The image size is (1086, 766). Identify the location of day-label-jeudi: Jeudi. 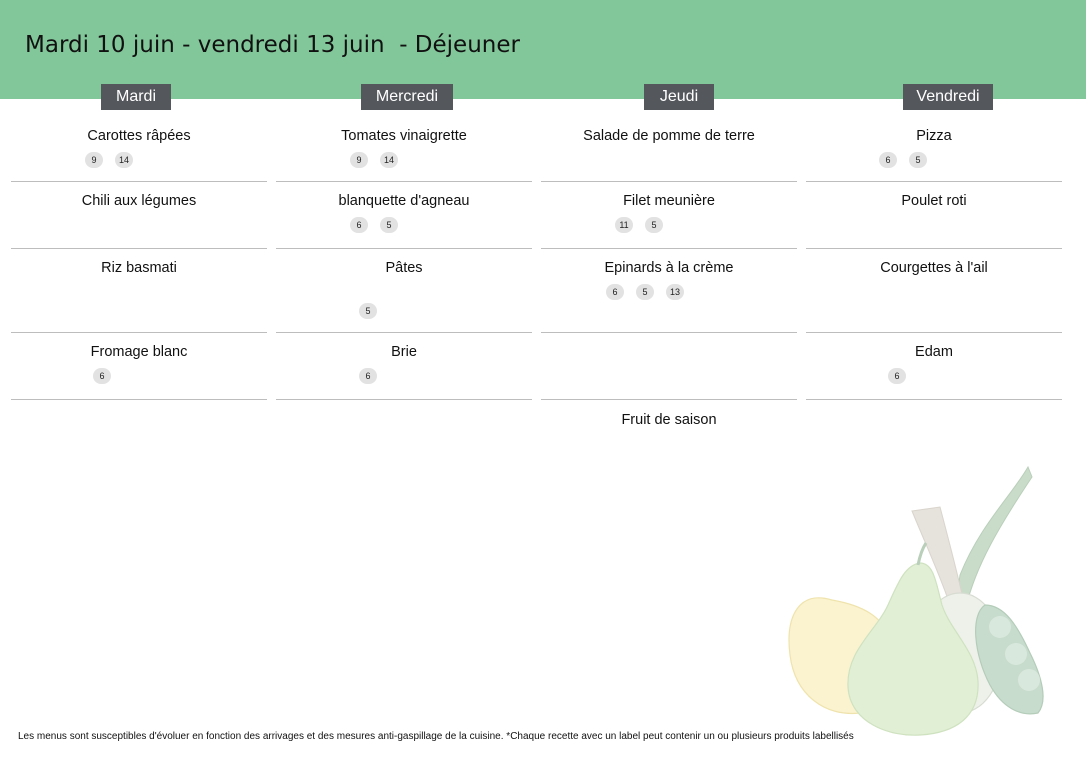
(679, 97).